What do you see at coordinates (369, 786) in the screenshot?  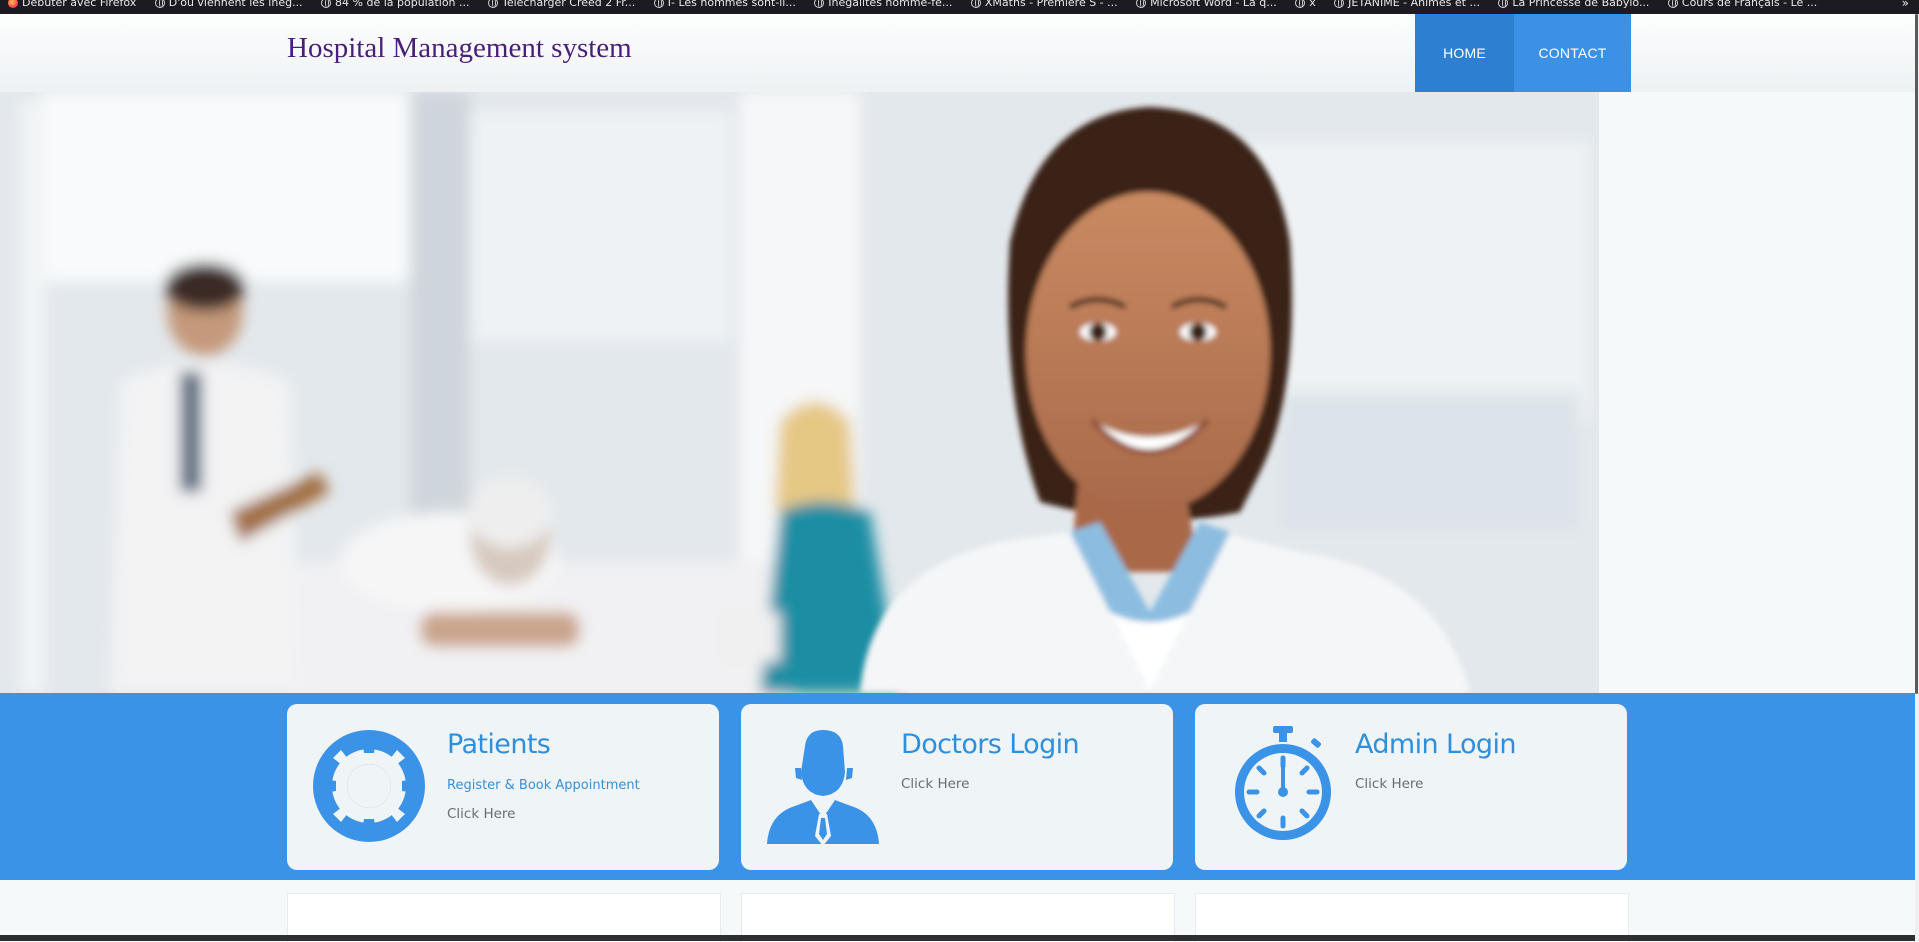 I see `lifebuoy-icon` at bounding box center [369, 786].